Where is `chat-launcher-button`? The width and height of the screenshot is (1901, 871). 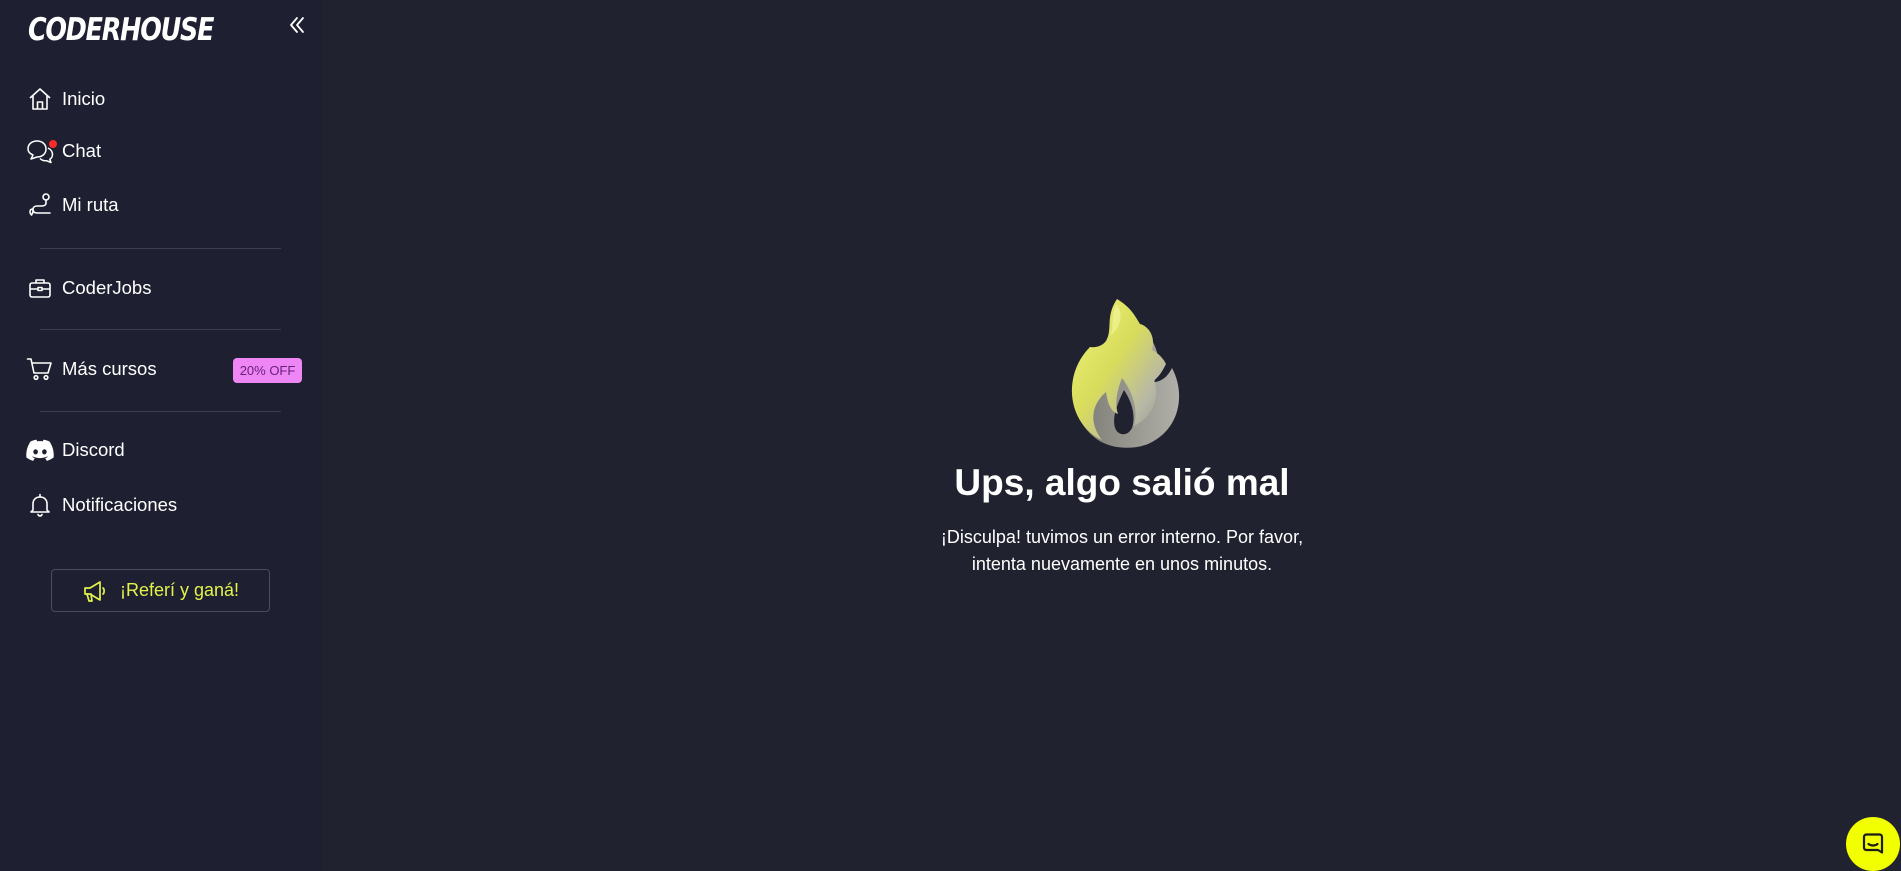 chat-launcher-button is located at coordinates (1873, 844).